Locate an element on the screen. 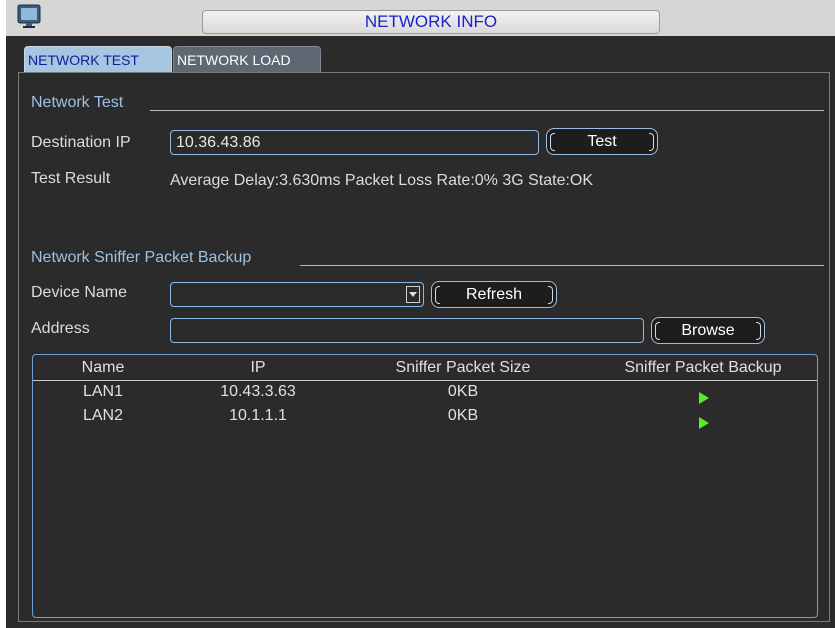  test-result-label: Test Result is located at coordinates (71, 178).